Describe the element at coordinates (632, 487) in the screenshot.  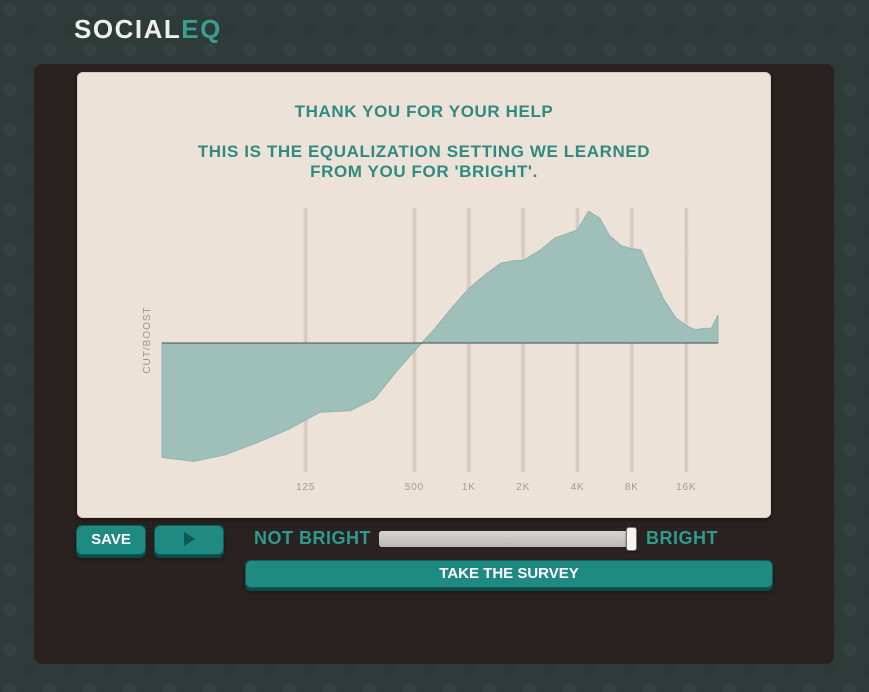
I see `x-tick-label: 8K` at that location.